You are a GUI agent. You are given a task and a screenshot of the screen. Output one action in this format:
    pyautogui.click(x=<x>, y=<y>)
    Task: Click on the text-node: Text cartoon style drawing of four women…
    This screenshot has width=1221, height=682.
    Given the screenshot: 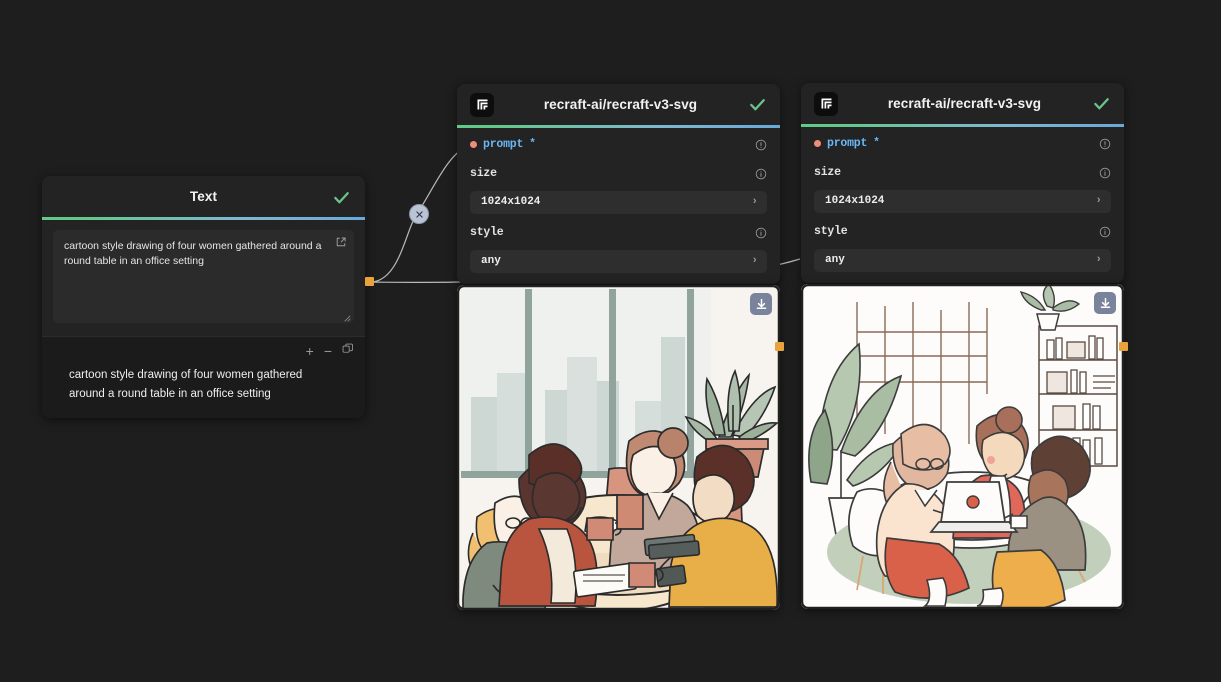 What is the action you would take?
    pyautogui.click(x=203, y=297)
    